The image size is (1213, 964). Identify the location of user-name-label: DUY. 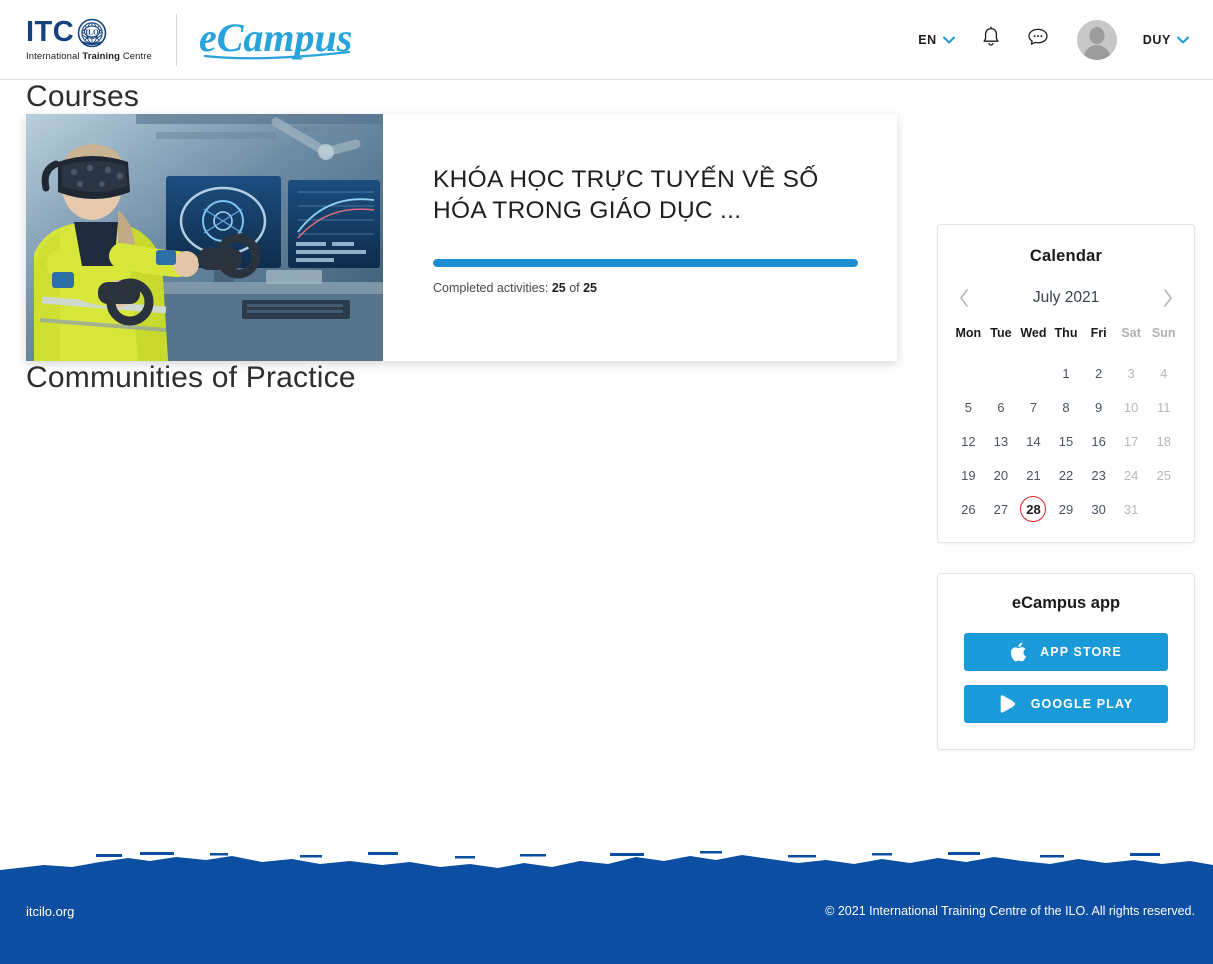
(1156, 39).